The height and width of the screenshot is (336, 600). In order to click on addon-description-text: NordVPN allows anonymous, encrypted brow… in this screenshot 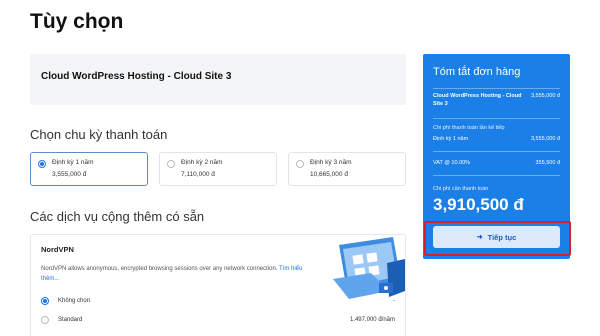, I will do `click(159, 269)`.